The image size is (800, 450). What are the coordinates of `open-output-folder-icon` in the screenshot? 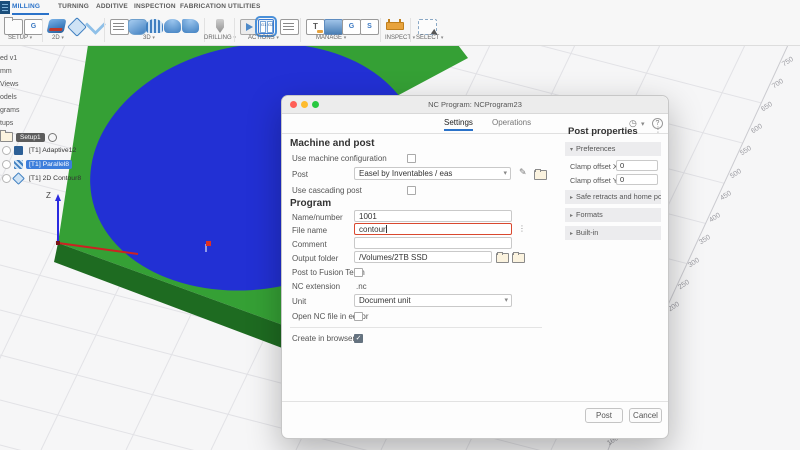 It's located at (502, 257).